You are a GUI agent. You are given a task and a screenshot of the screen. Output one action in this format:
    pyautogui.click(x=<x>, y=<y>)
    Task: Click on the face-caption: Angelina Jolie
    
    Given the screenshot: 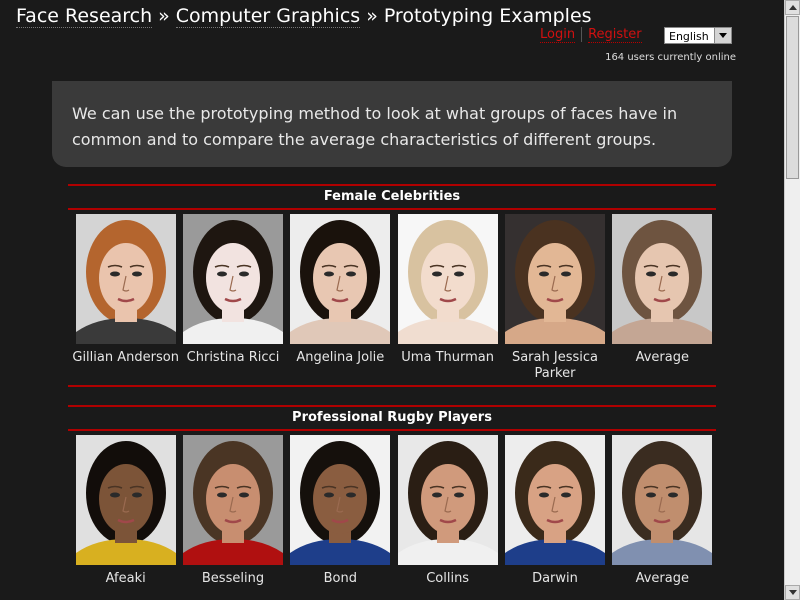 What is the action you would take?
    pyautogui.click(x=340, y=357)
    